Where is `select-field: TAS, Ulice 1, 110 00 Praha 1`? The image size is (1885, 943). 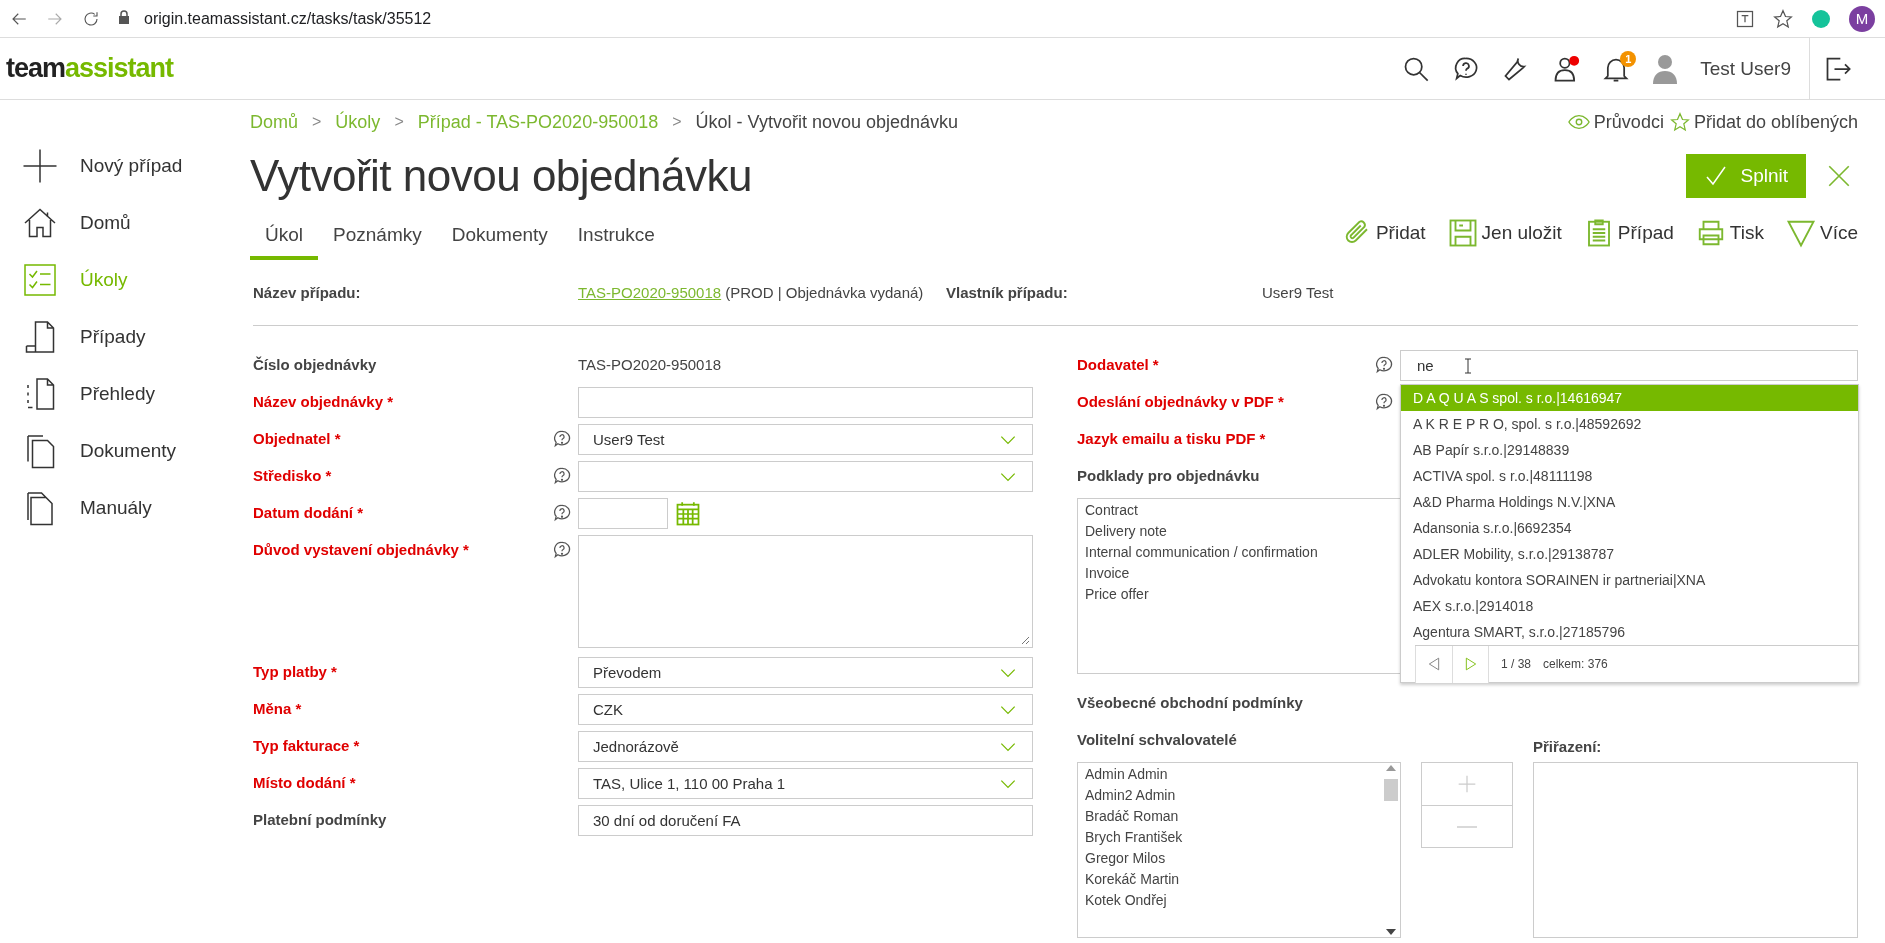 select-field: TAS, Ulice 1, 110 00 Praha 1 is located at coordinates (805, 783).